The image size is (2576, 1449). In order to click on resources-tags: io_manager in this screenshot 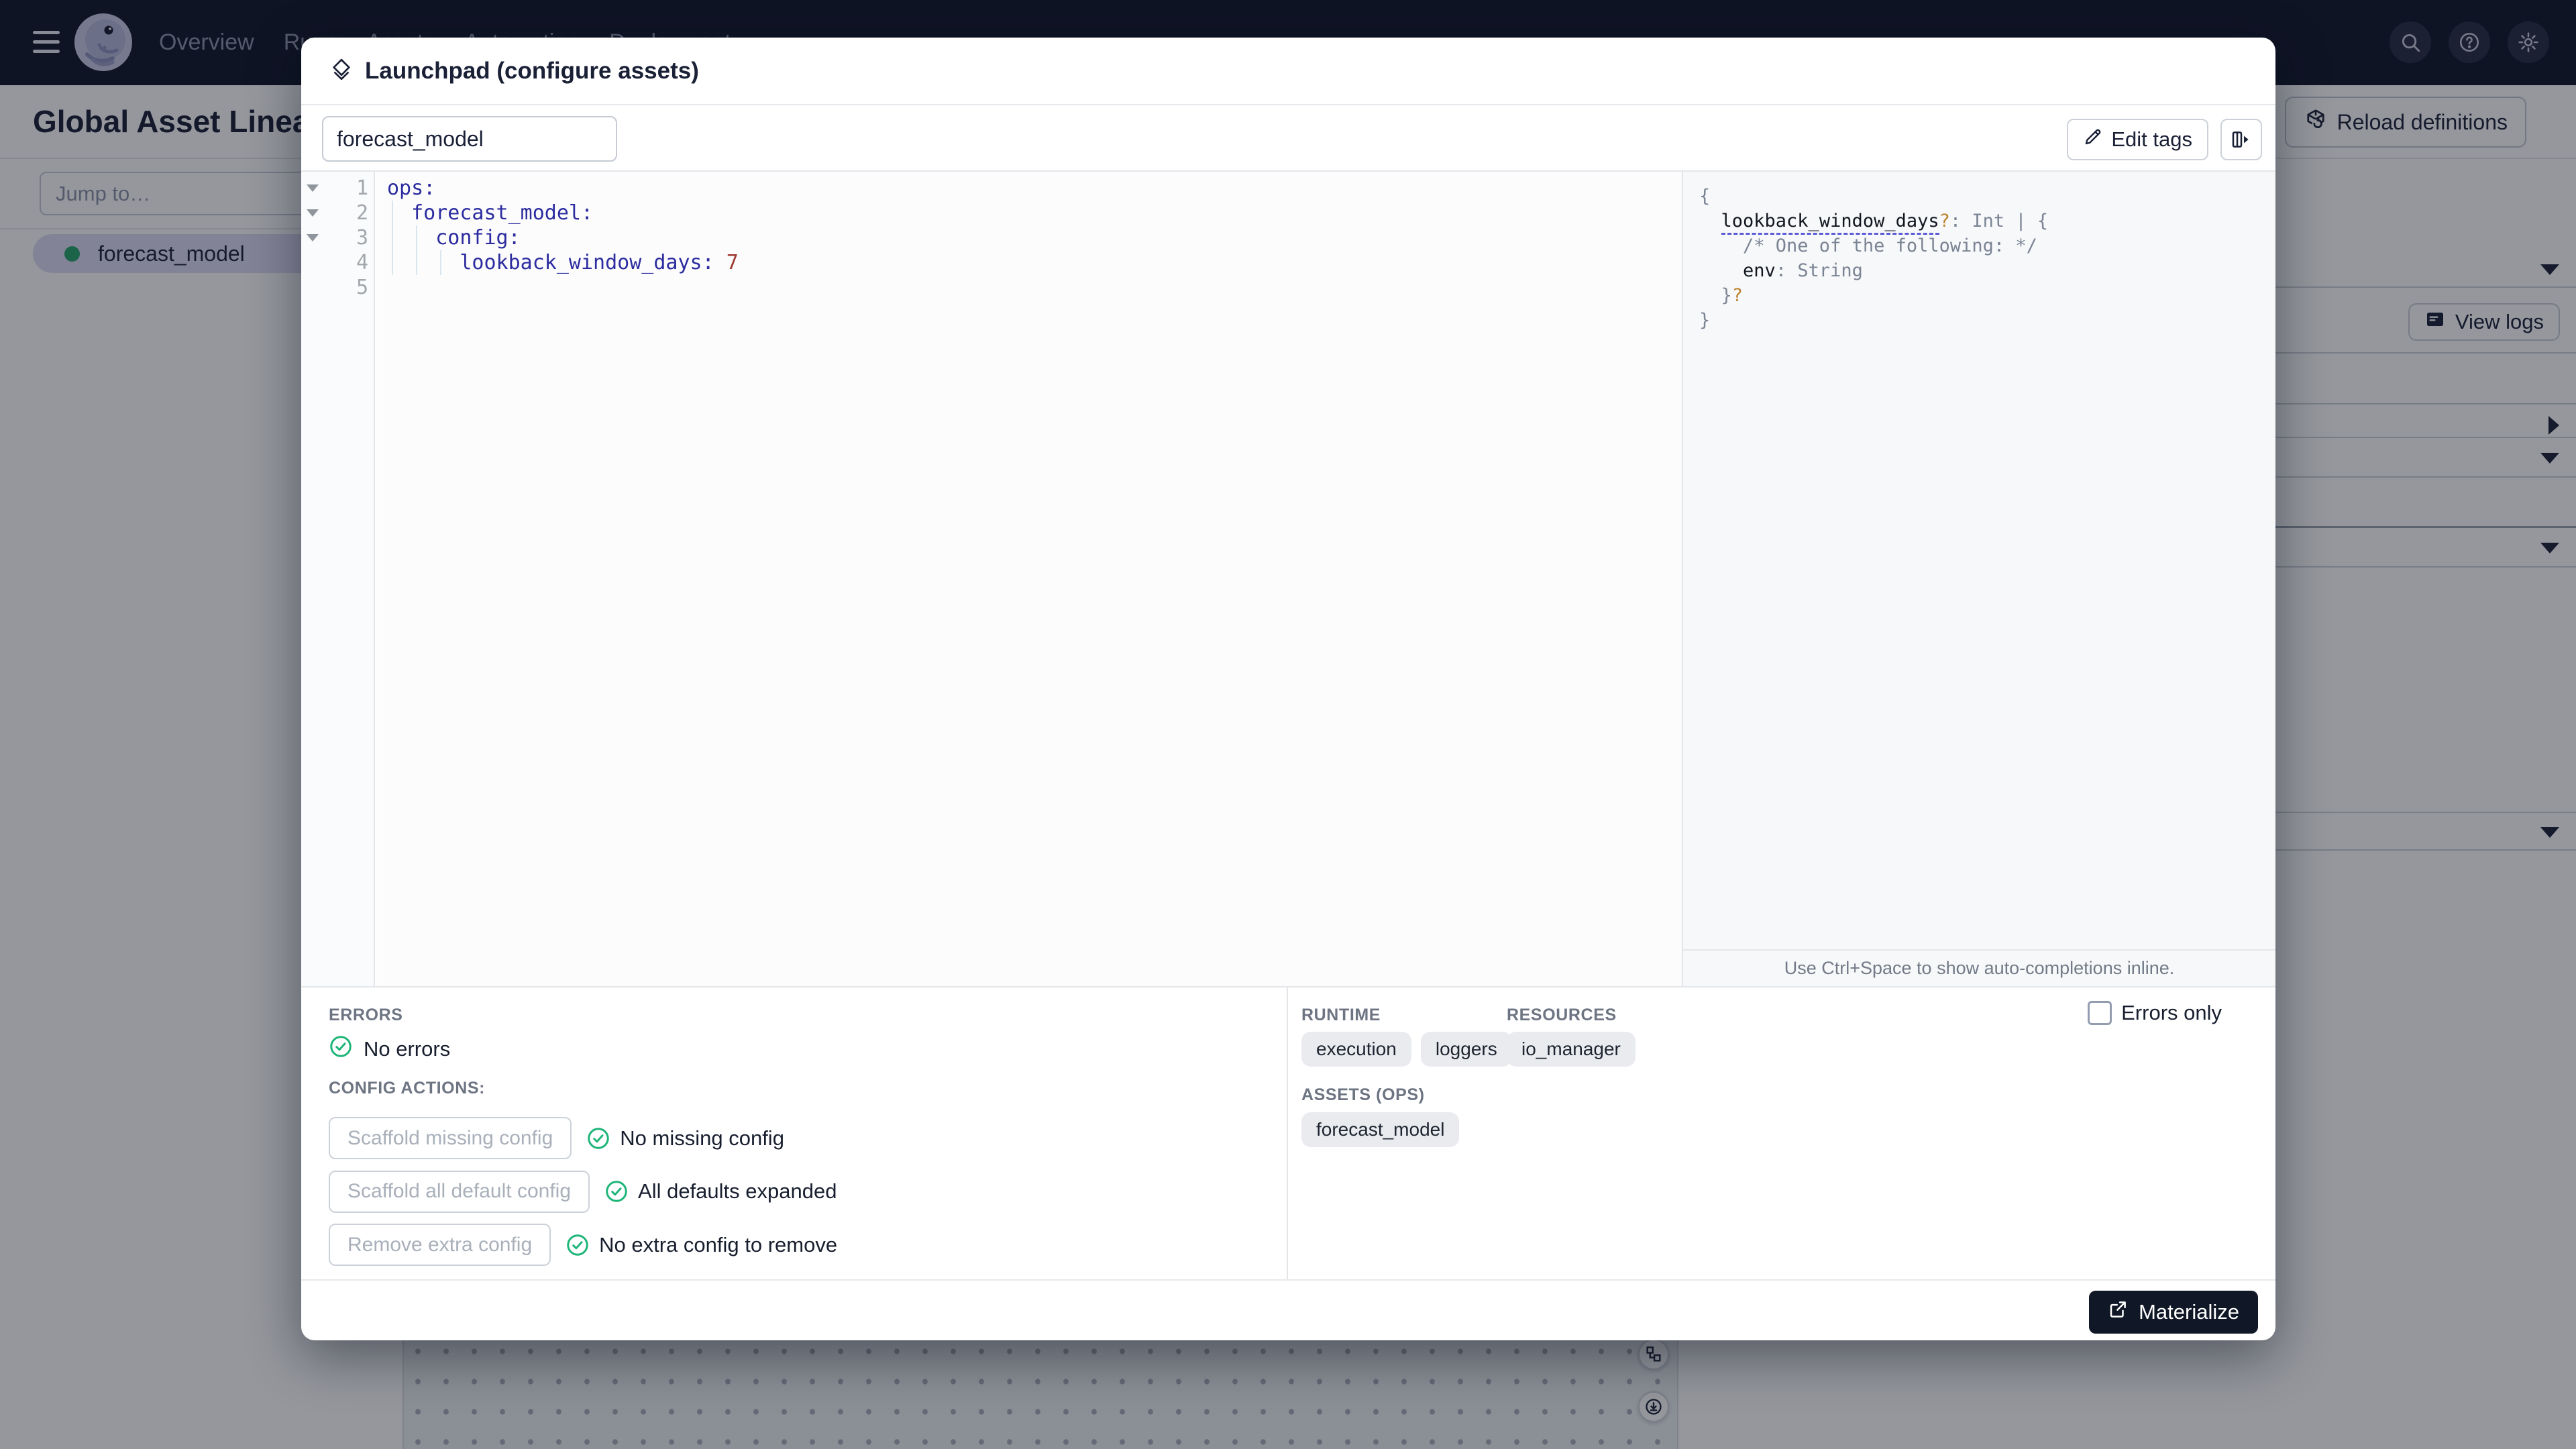, I will do `click(1571, 1049)`.